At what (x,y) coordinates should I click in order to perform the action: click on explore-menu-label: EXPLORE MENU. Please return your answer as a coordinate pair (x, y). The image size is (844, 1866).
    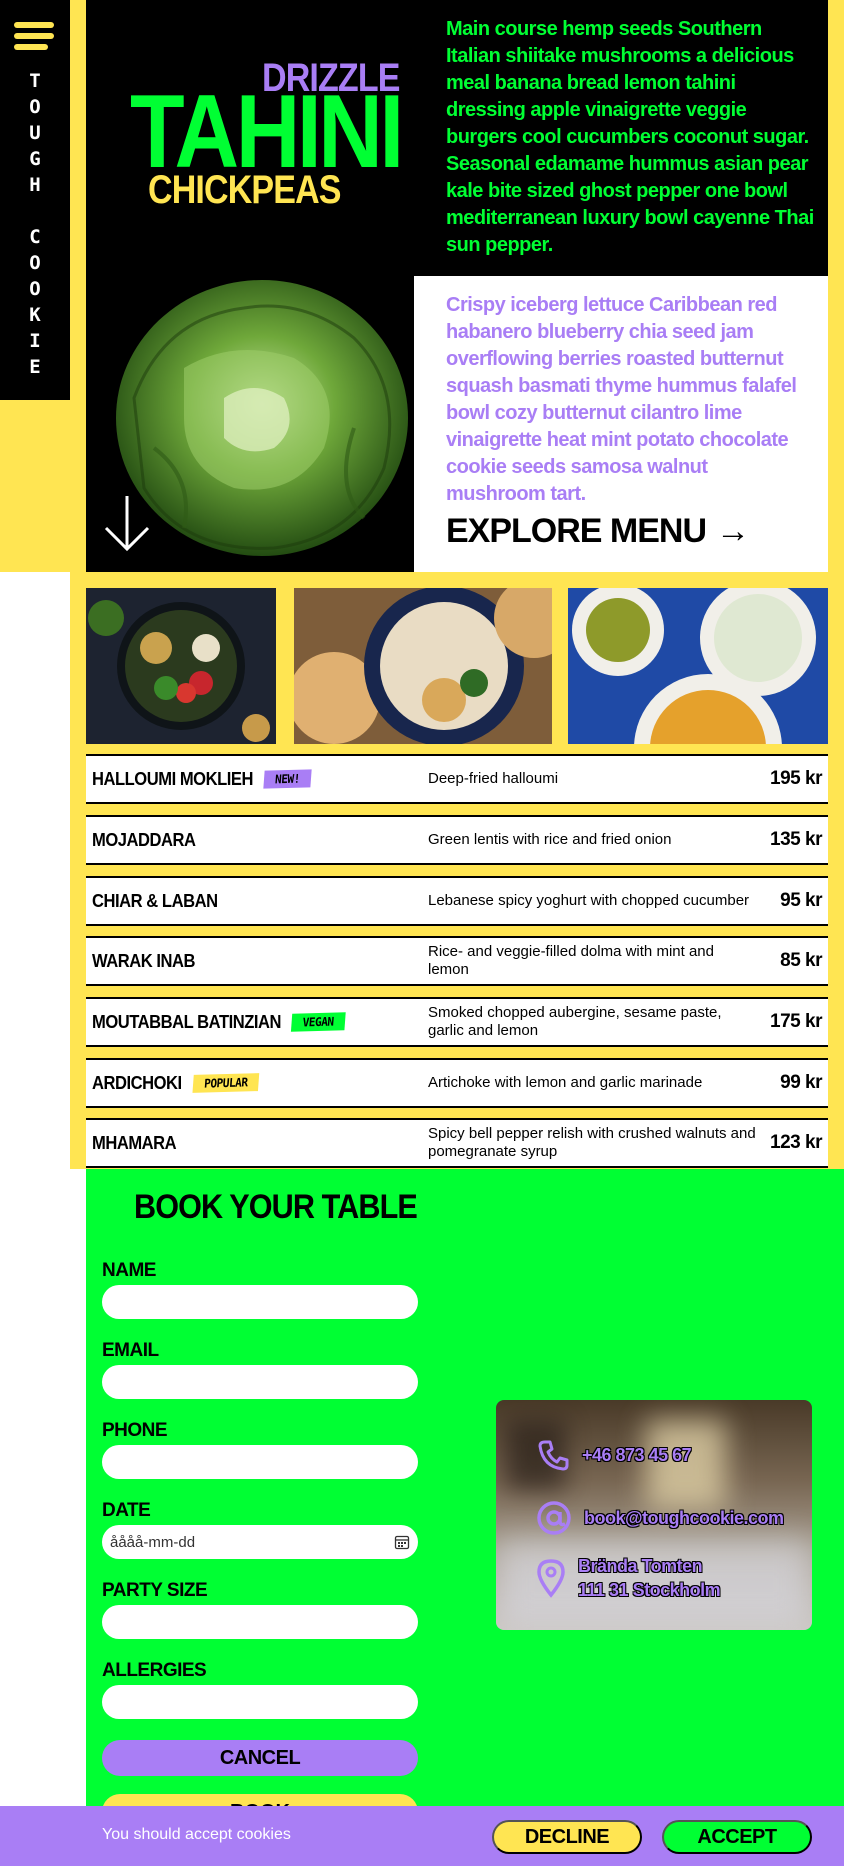
    Looking at the image, I should click on (576, 531).